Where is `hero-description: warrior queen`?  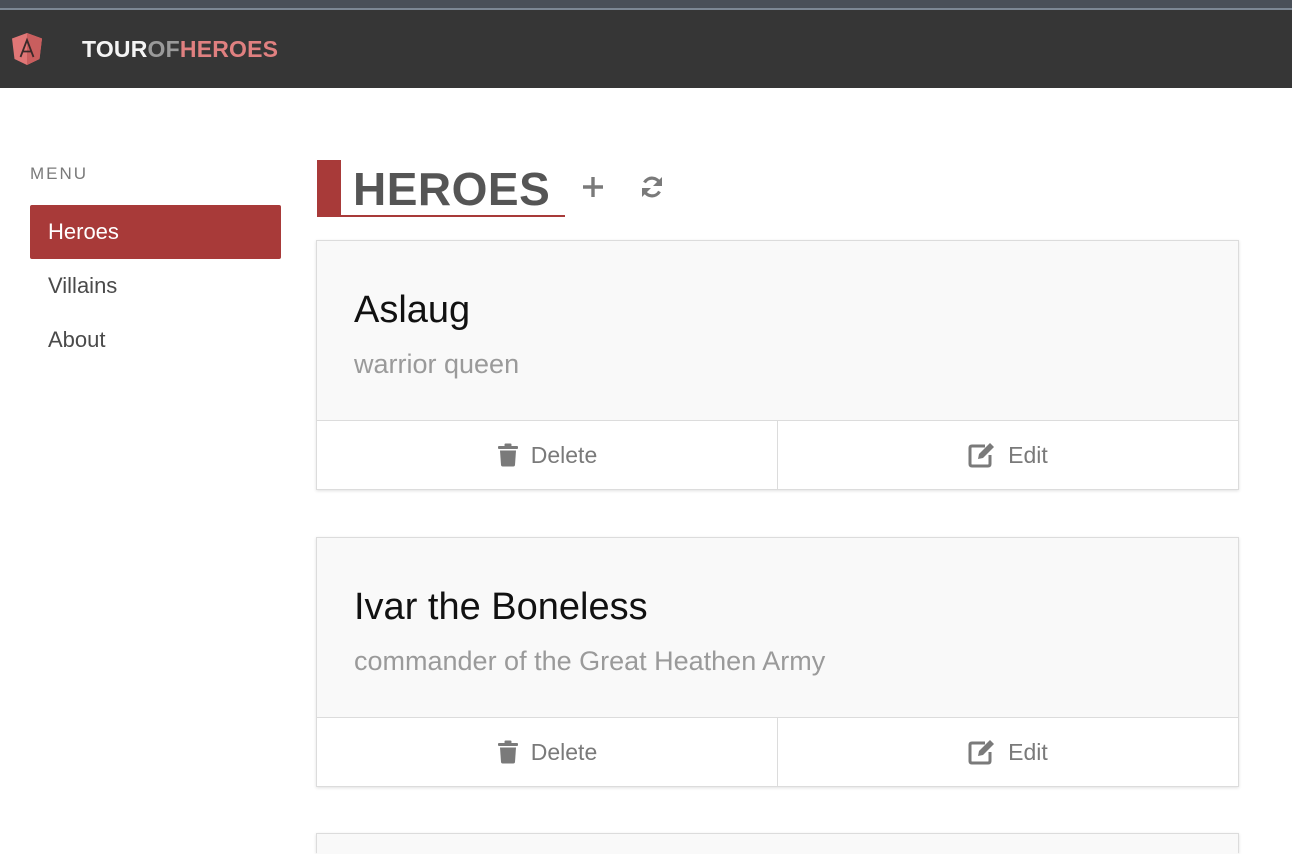
hero-description: warrior queen is located at coordinates (437, 364).